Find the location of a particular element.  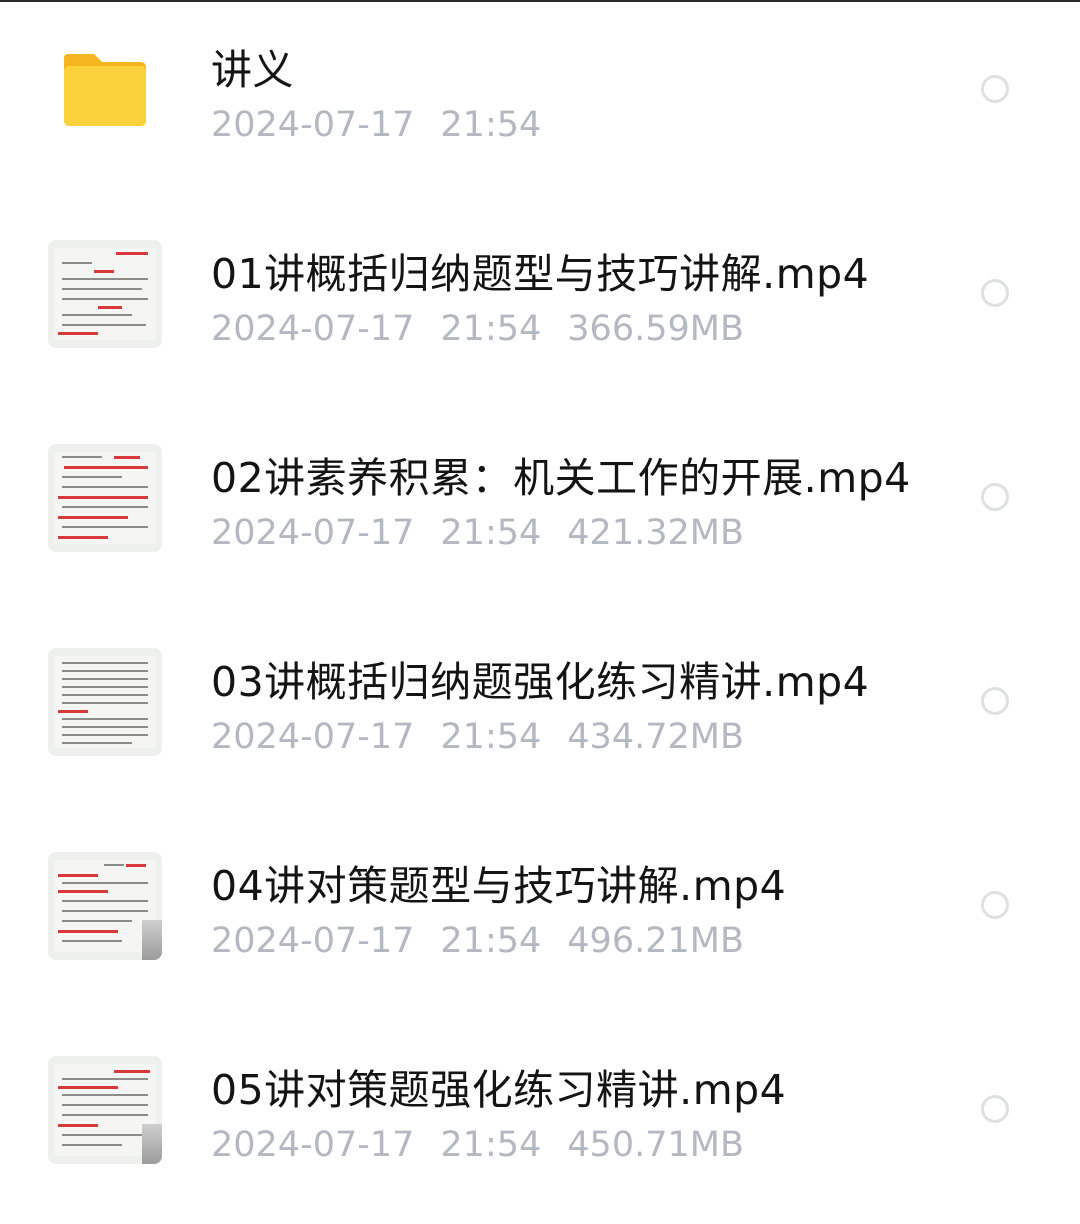

file-name: 讲义 is located at coordinates (252, 70).